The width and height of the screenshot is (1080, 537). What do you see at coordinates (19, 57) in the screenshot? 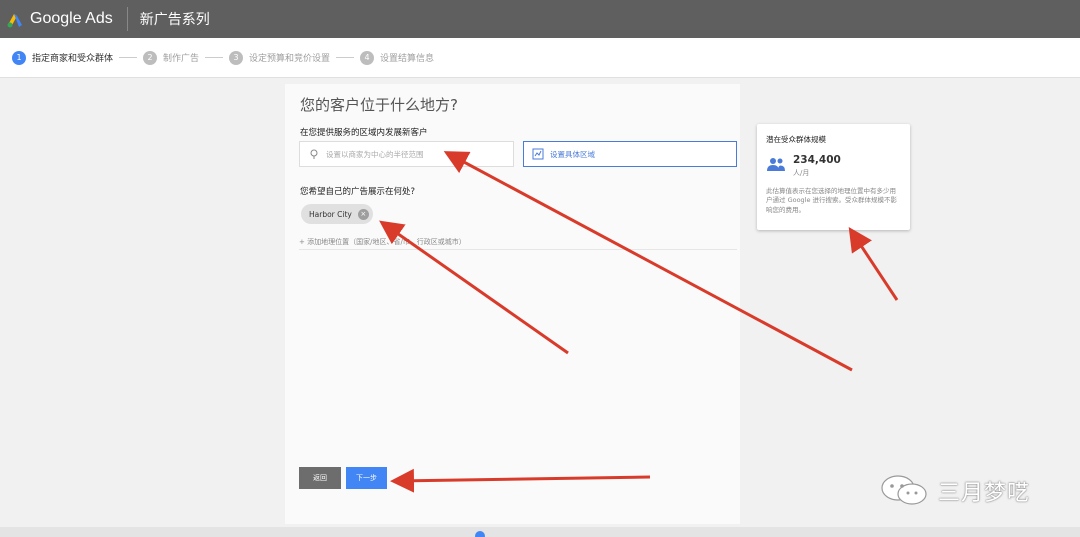
I see `step-number: 1` at bounding box center [19, 57].